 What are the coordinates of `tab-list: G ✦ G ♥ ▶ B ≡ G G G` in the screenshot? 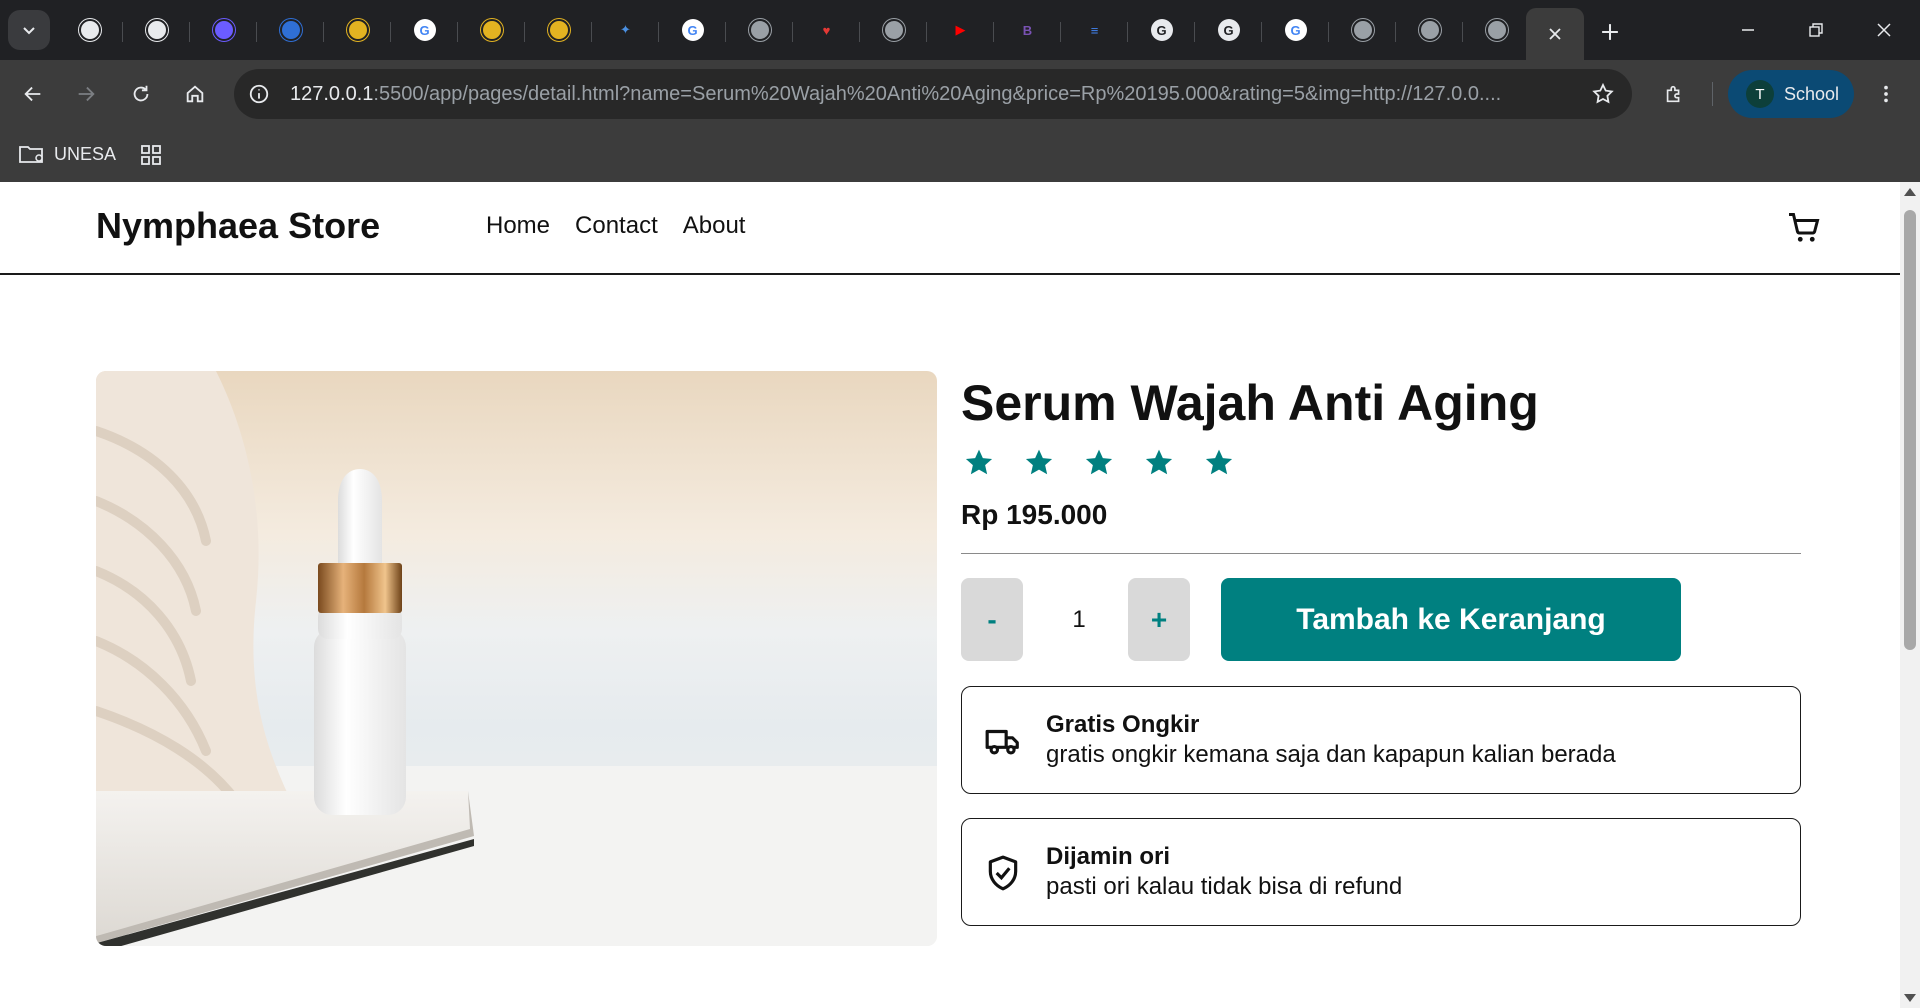 It's located at (793, 32).